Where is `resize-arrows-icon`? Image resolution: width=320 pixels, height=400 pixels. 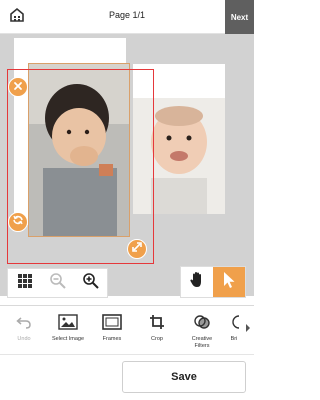 resize-arrows-icon is located at coordinates (137, 249).